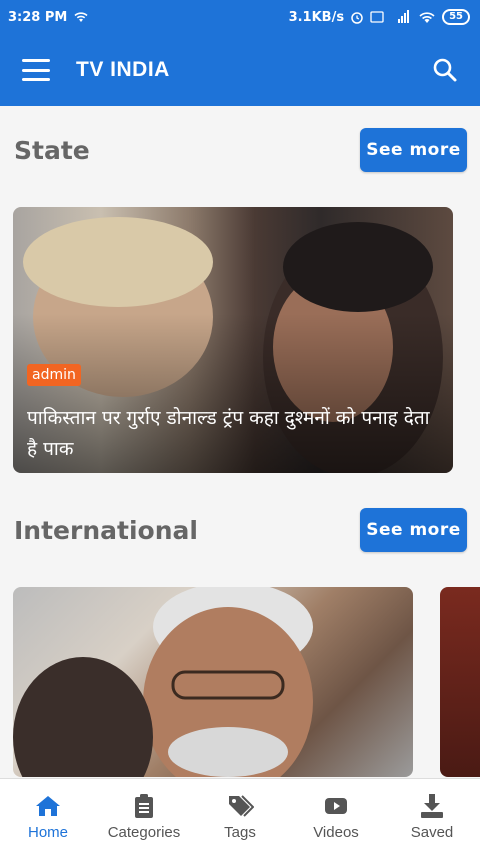 This screenshot has width=480, height=853. I want to click on bottom-navigation: Home Categories Tags Videos Saved, so click(240, 815).